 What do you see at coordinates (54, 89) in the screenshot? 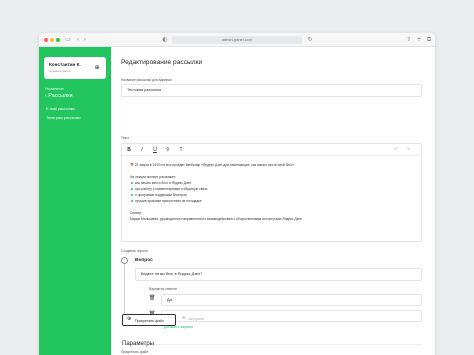
I see `breadcrumb: Управление` at bounding box center [54, 89].